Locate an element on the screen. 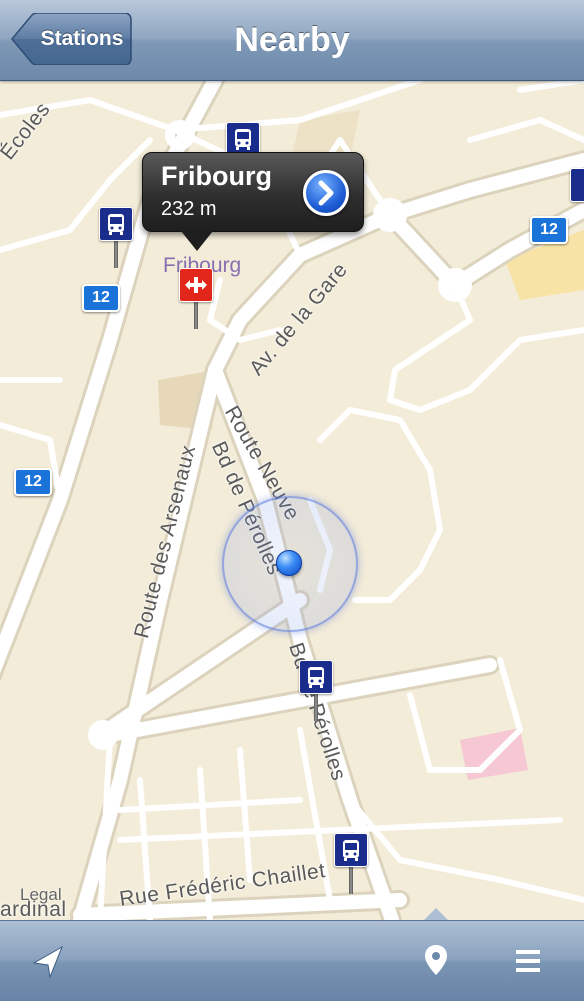 The image size is (584, 1001). user-location-accuracy is located at coordinates (290, 564).